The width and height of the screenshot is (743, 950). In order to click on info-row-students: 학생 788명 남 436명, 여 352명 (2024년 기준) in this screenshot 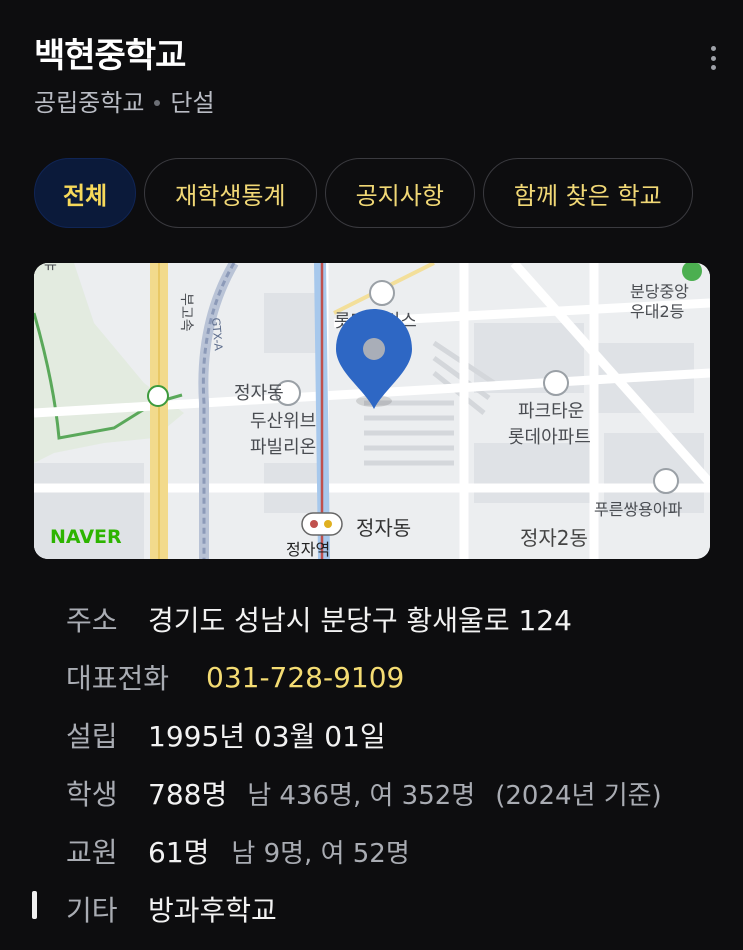, I will do `click(394, 793)`.